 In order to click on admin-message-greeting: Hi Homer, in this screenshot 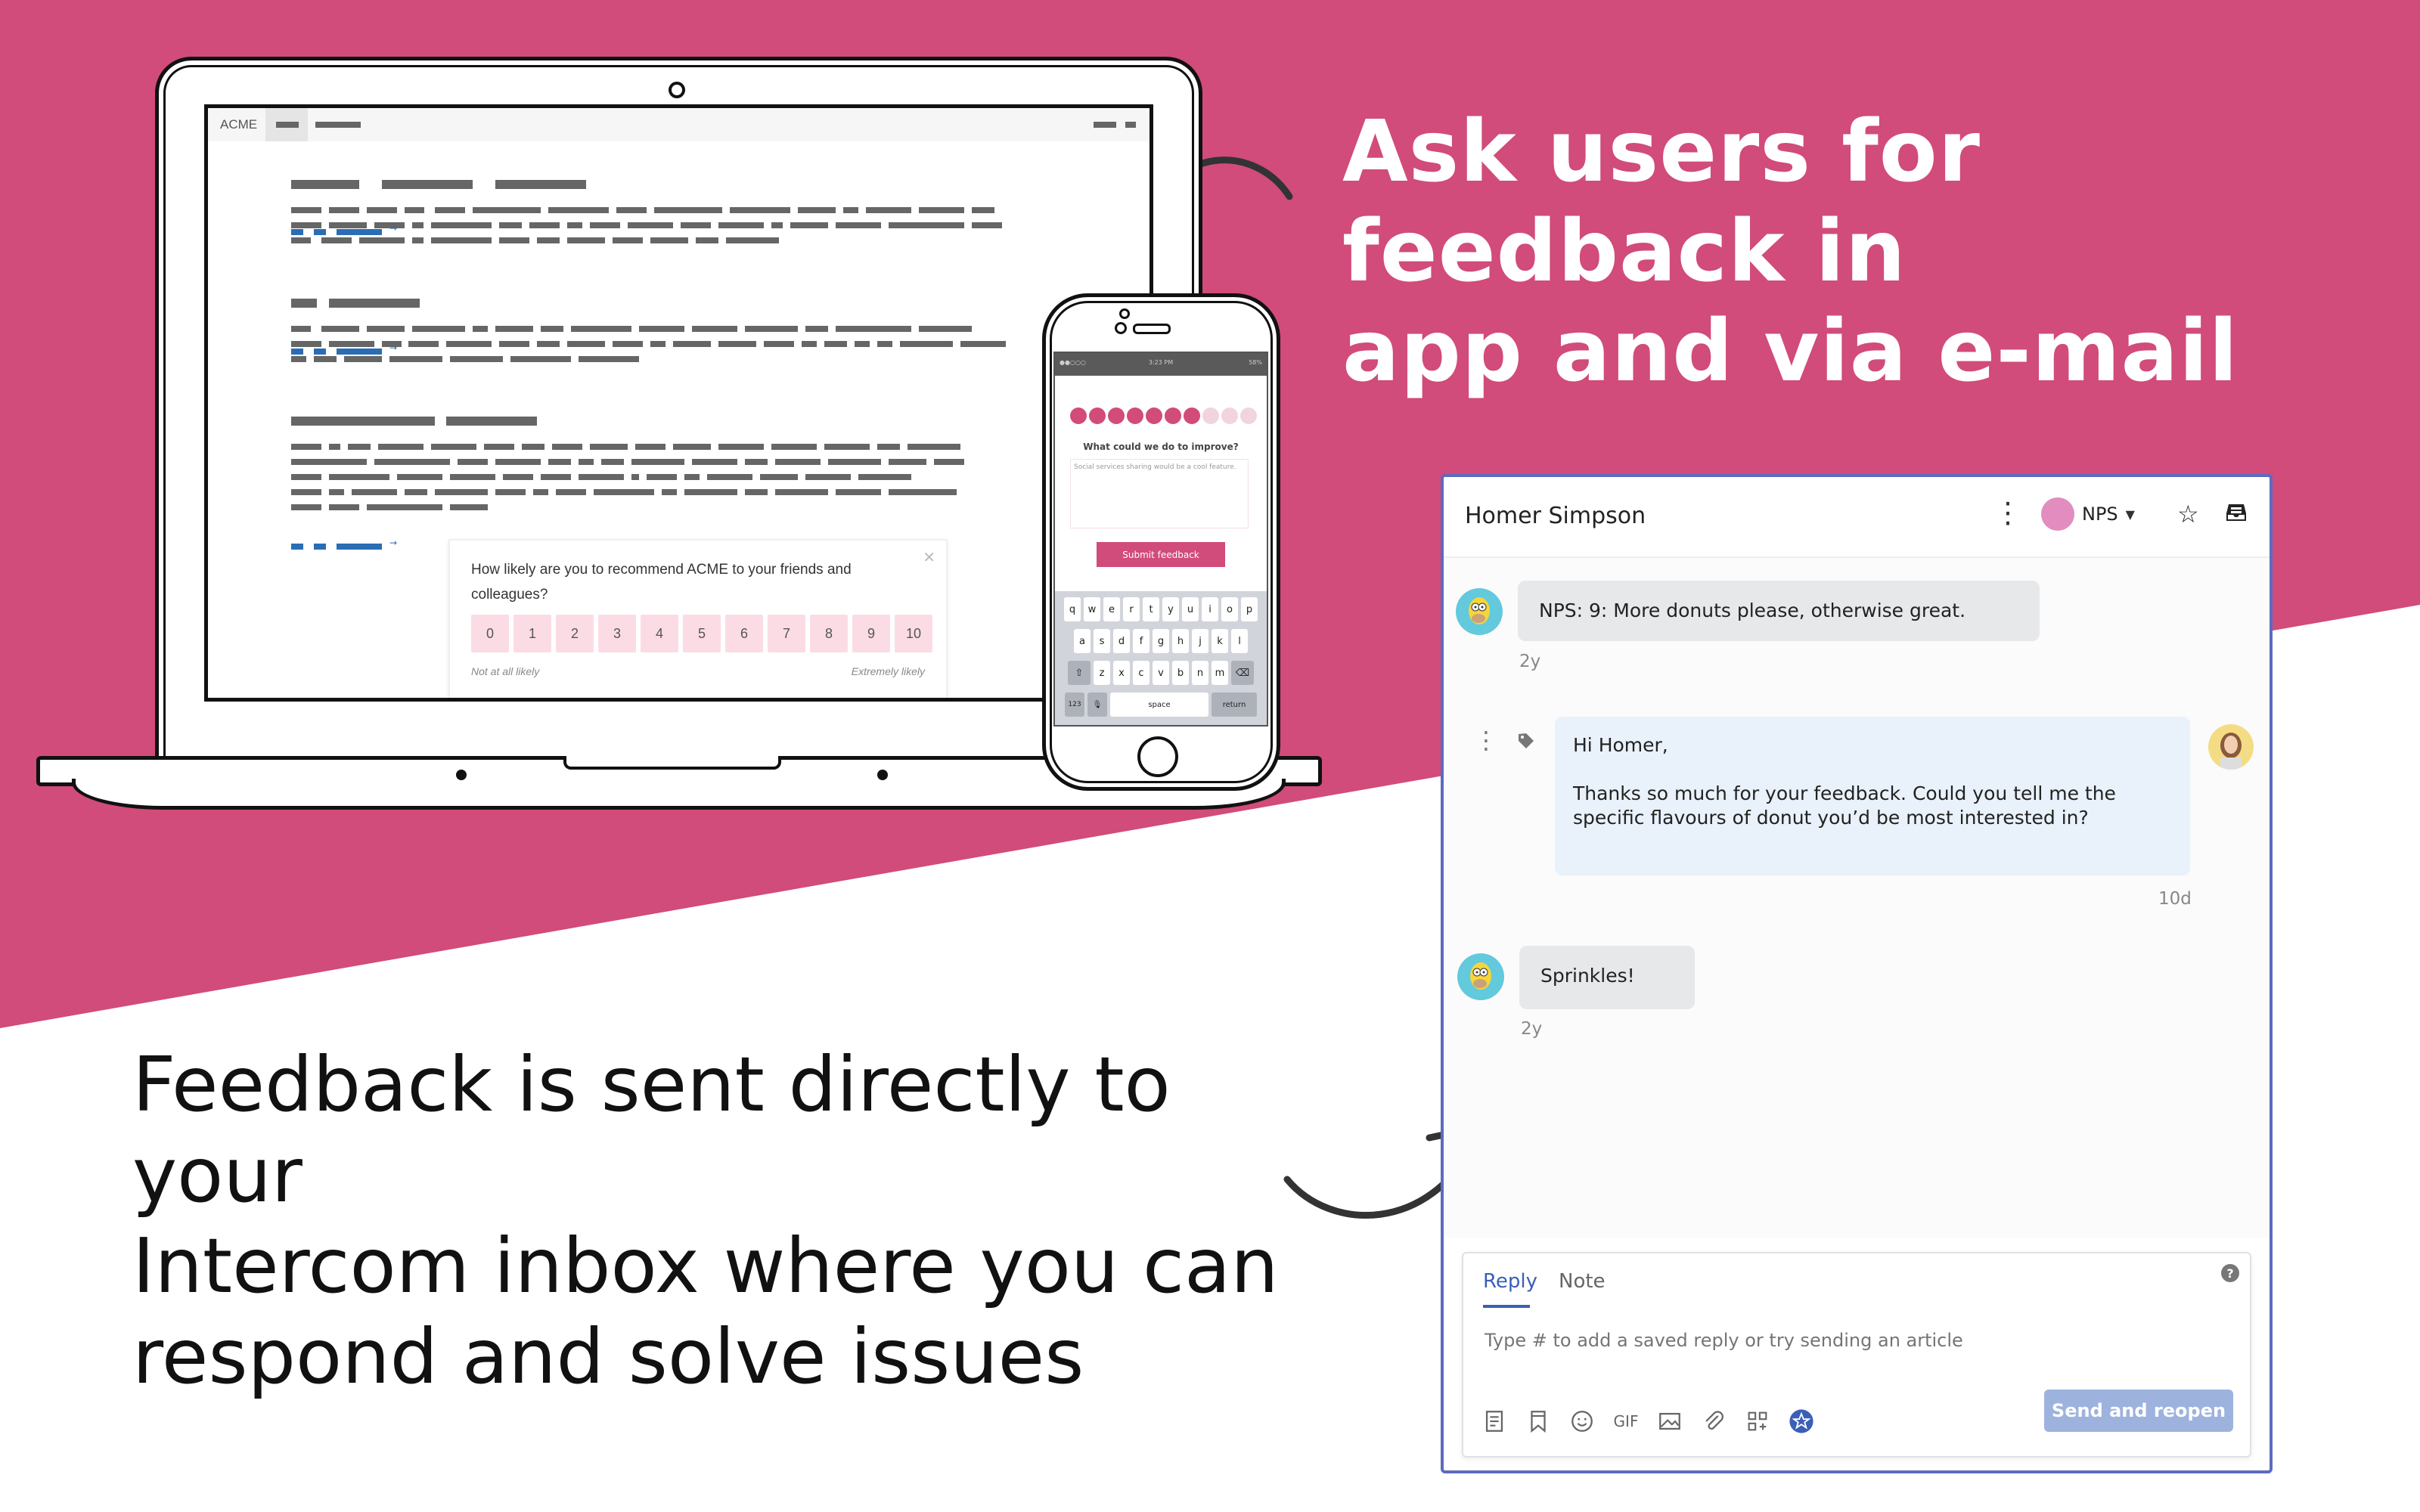, I will do `click(1620, 745)`.